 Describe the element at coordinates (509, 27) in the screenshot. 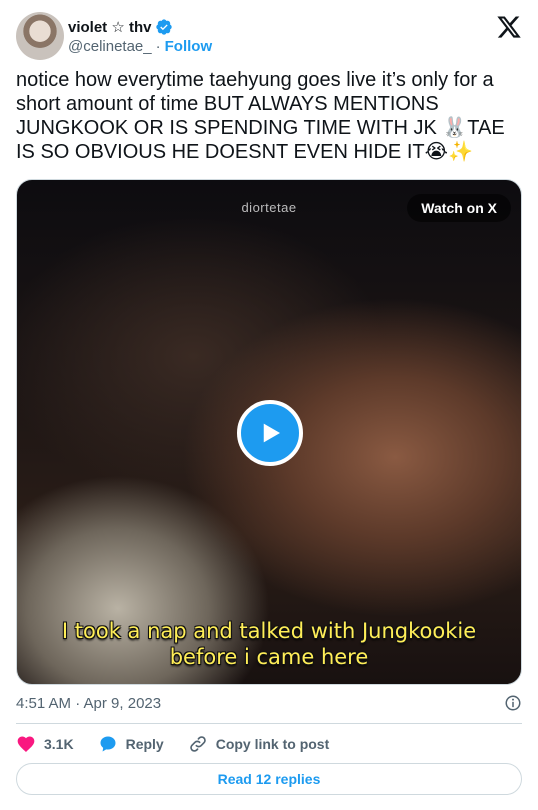

I see `x-logo-icon` at that location.